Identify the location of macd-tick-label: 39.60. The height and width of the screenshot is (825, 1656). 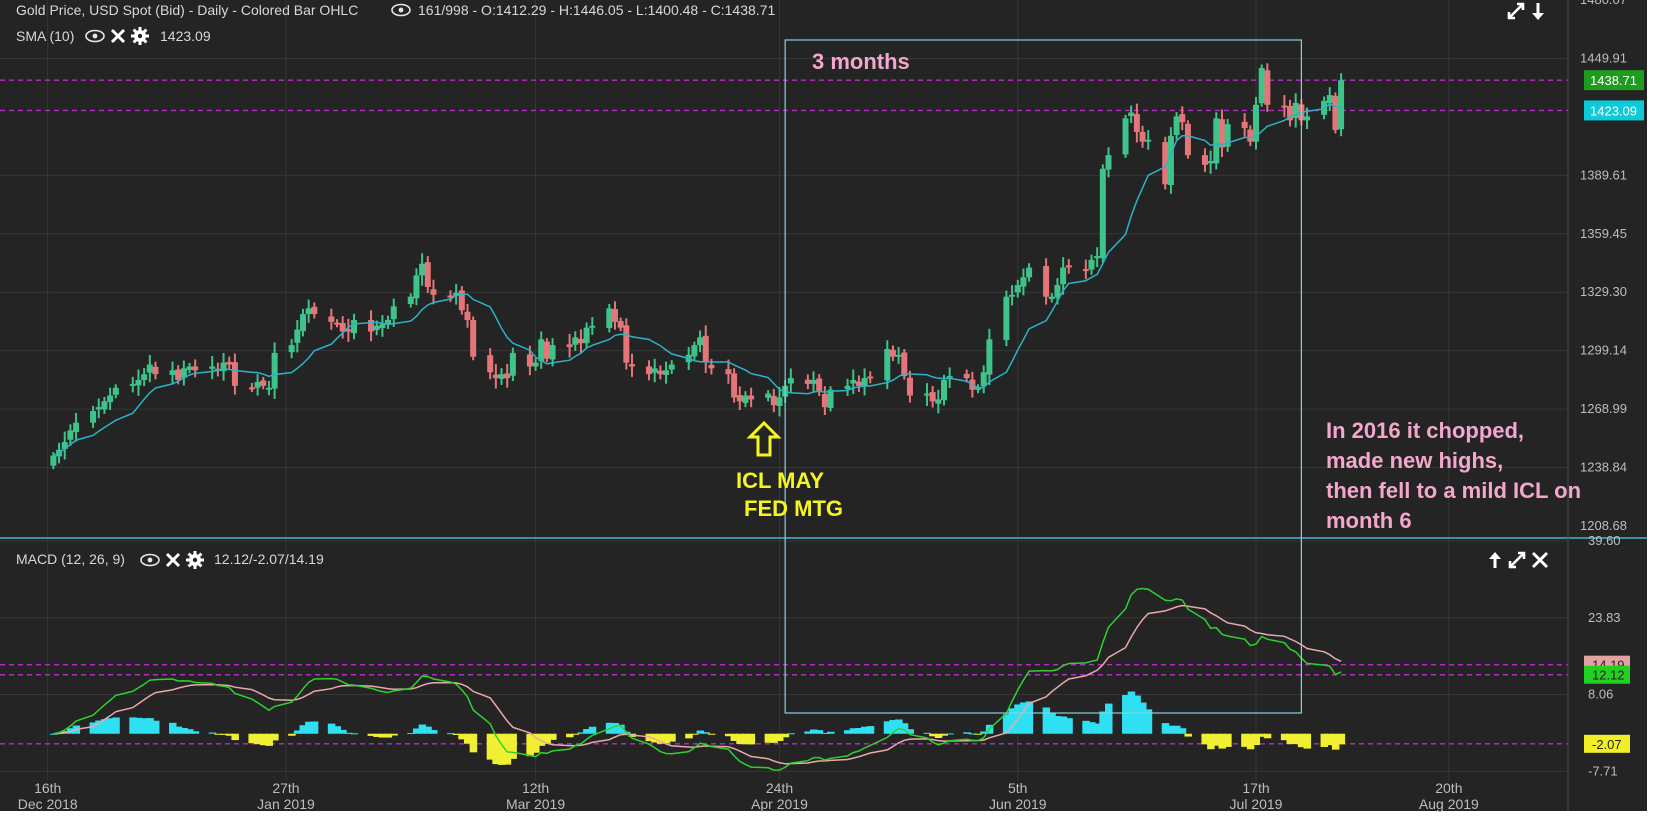
(1604, 540).